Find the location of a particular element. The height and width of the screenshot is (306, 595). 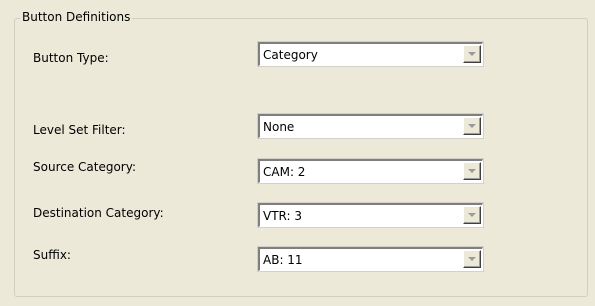

destination-category-dropdown-button is located at coordinates (472, 215).